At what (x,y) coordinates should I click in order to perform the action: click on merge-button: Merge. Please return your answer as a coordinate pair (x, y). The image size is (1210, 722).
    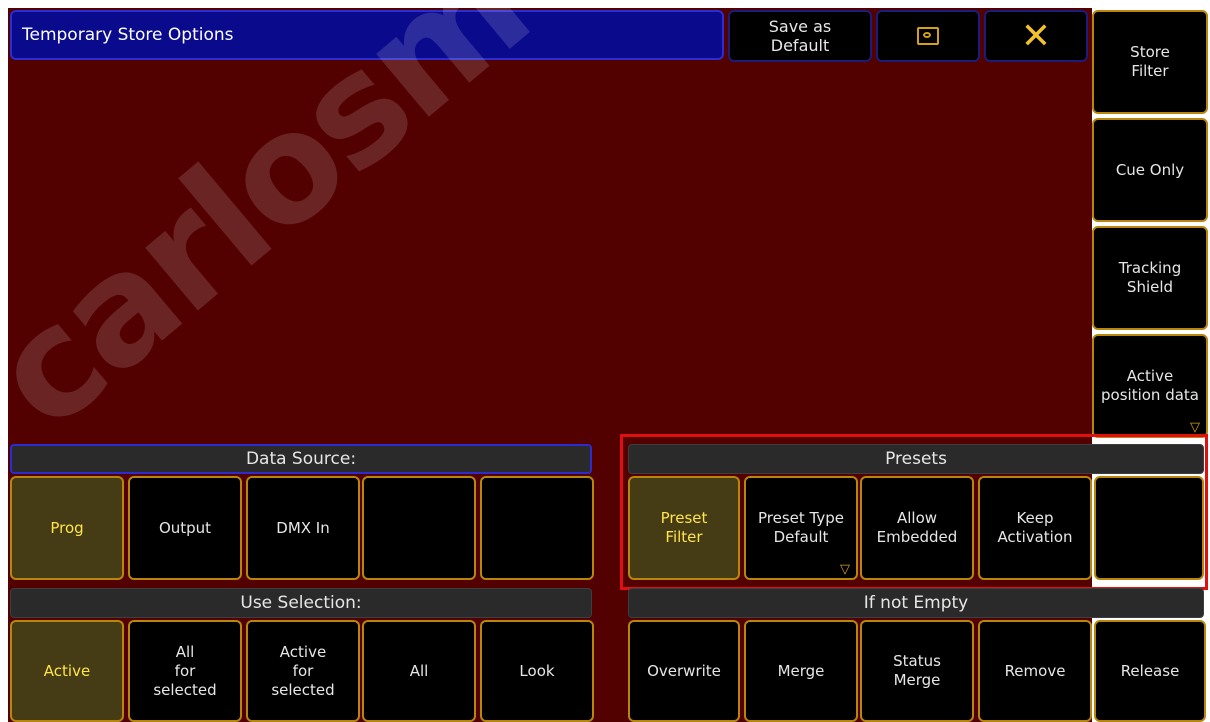
    Looking at the image, I should click on (801, 671).